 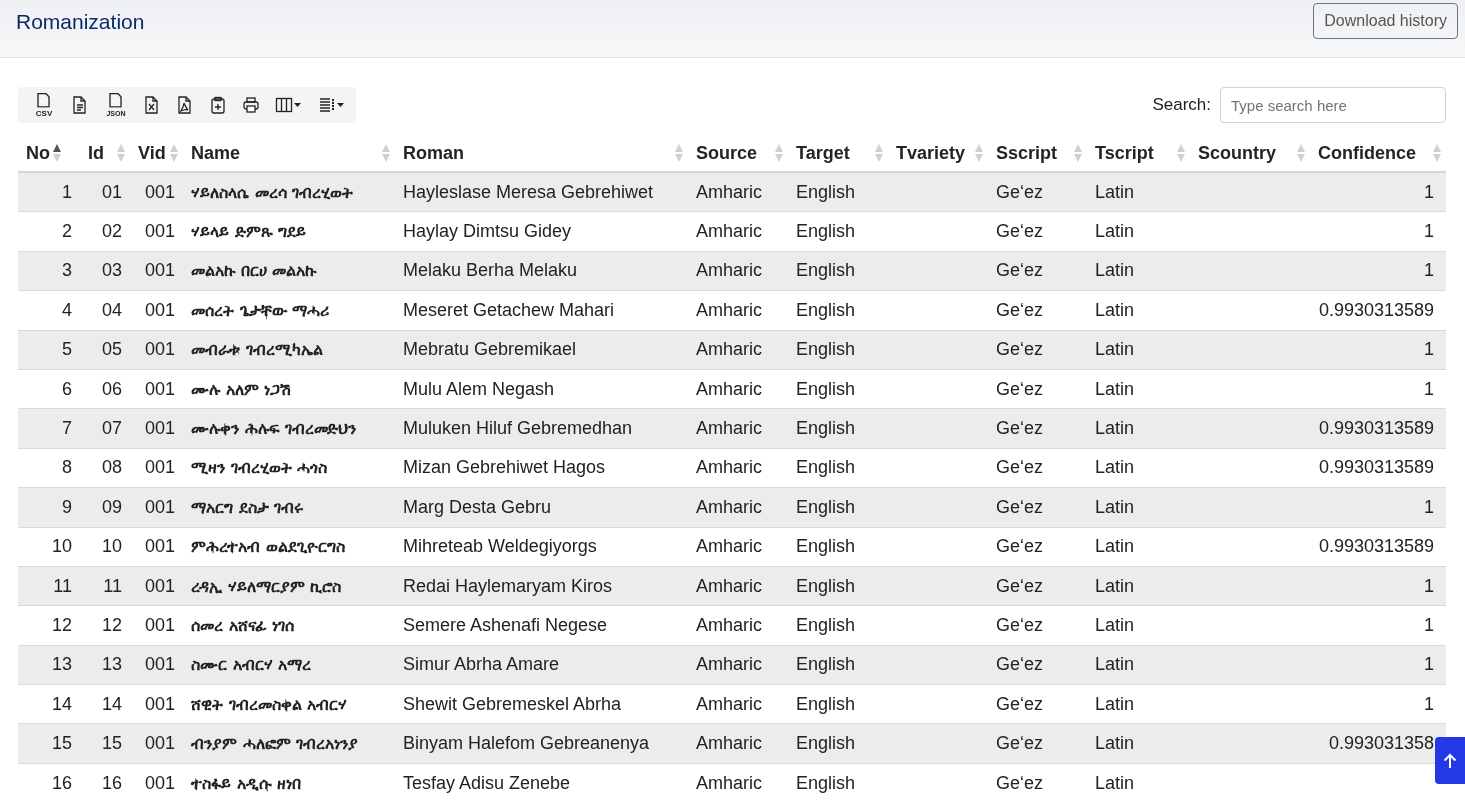 I want to click on print-icon, so click(x=251, y=105).